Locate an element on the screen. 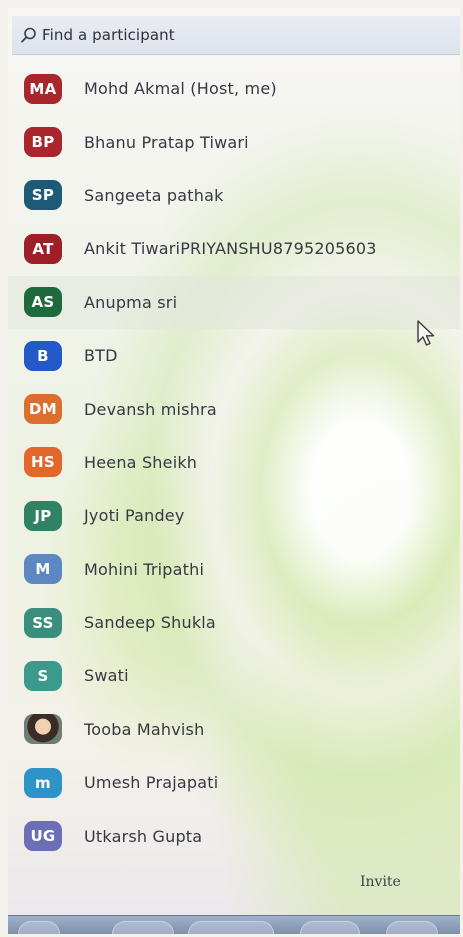 The width and height of the screenshot is (463, 937). participant-name: Bhanu Pratap Tiwari is located at coordinates (166, 142).